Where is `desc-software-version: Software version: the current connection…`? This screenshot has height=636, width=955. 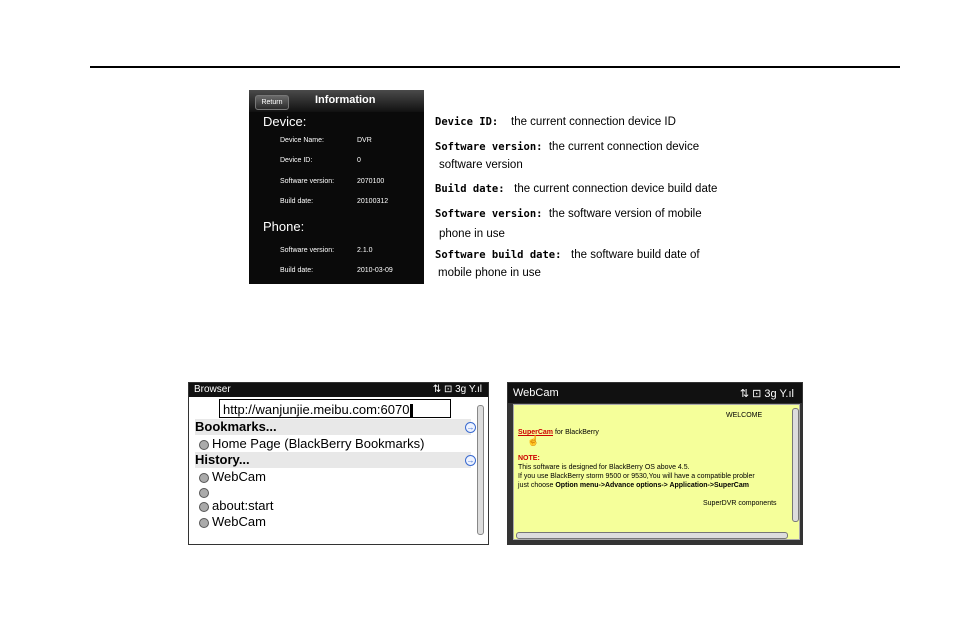
desc-software-version: Software version: the current connection… is located at coordinates (567, 147).